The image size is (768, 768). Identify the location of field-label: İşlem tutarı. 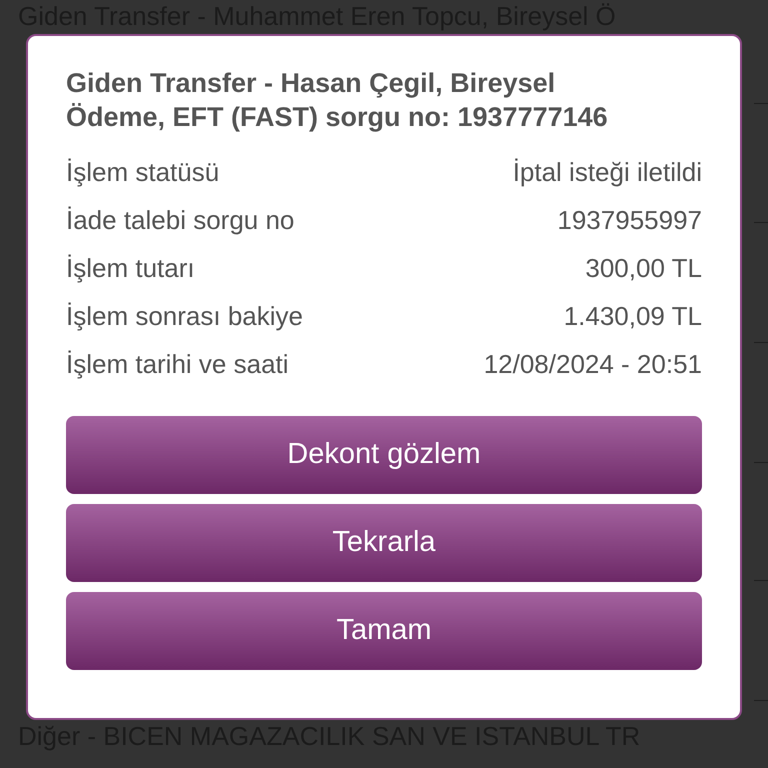
(130, 268).